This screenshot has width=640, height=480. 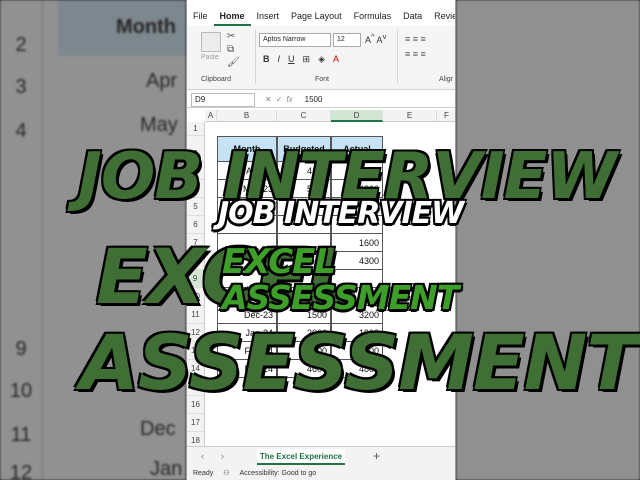 I want to click on accessibility-icon: ⚇, so click(x=226, y=473).